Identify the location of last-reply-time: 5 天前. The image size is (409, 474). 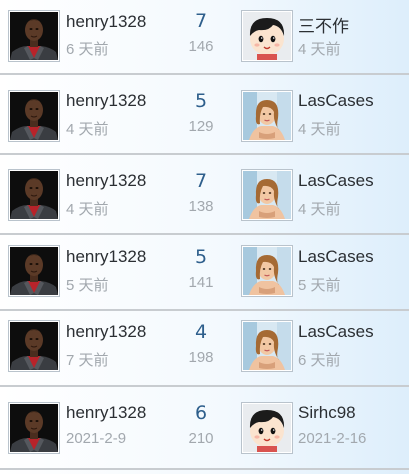
(319, 285).